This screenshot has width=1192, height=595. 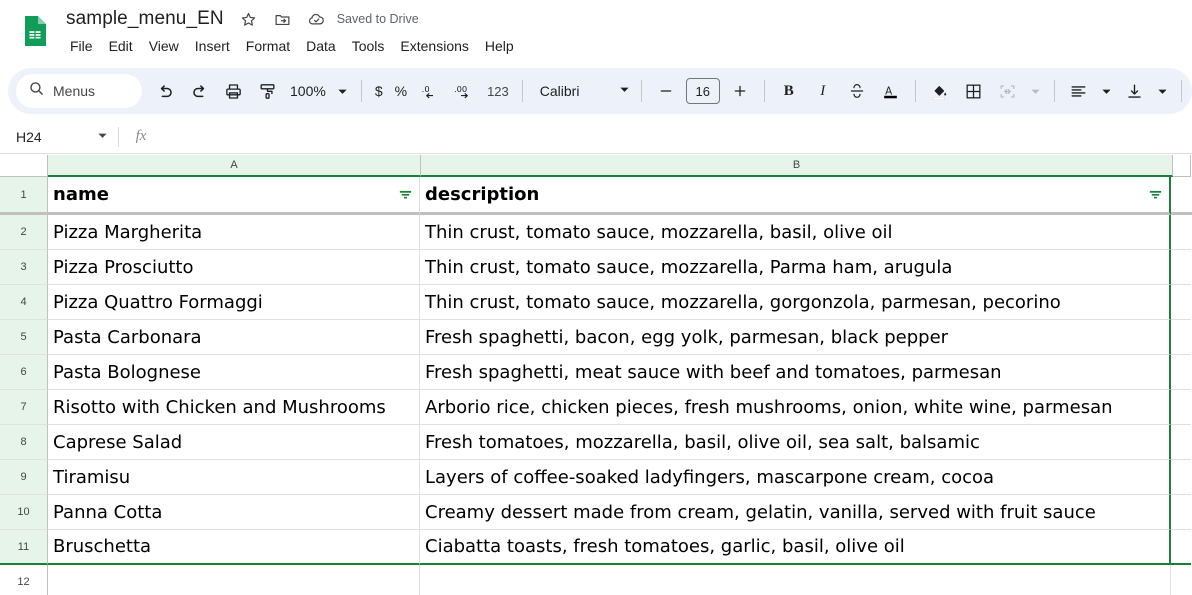 What do you see at coordinates (24, 580) in the screenshot?
I see `row-header-12: 12` at bounding box center [24, 580].